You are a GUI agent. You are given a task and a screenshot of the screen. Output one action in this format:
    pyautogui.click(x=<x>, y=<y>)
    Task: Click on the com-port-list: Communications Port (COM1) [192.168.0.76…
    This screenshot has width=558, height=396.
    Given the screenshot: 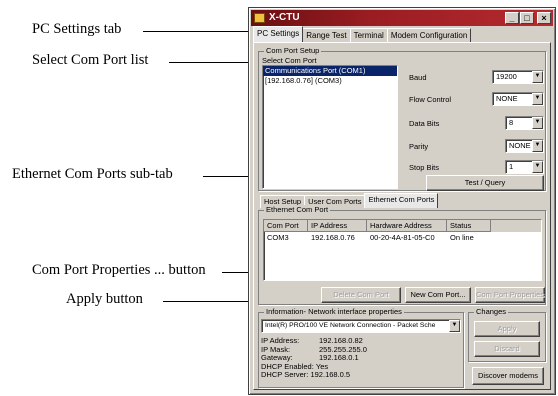 What is the action you would take?
    pyautogui.click(x=330, y=127)
    